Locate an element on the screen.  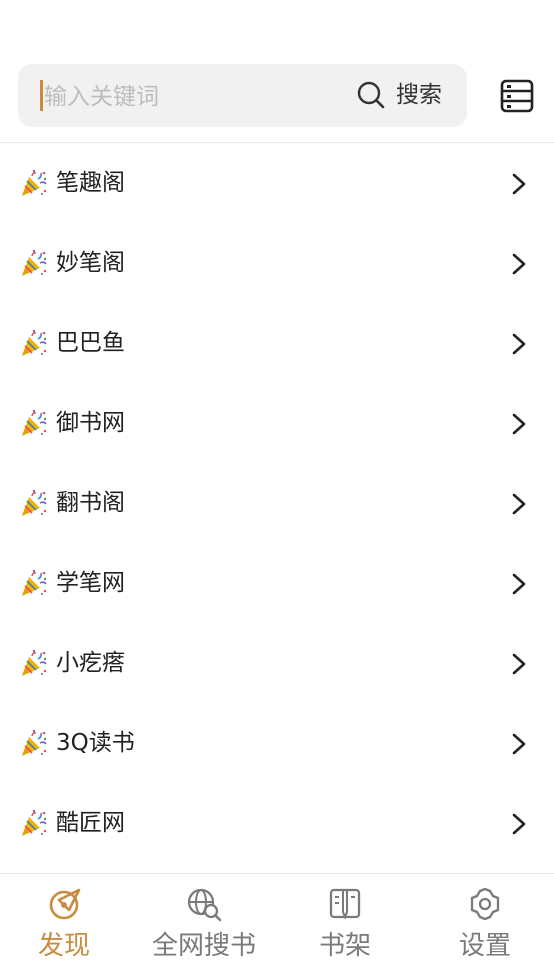
list-item-label: 笔趣阁 is located at coordinates (90, 183).